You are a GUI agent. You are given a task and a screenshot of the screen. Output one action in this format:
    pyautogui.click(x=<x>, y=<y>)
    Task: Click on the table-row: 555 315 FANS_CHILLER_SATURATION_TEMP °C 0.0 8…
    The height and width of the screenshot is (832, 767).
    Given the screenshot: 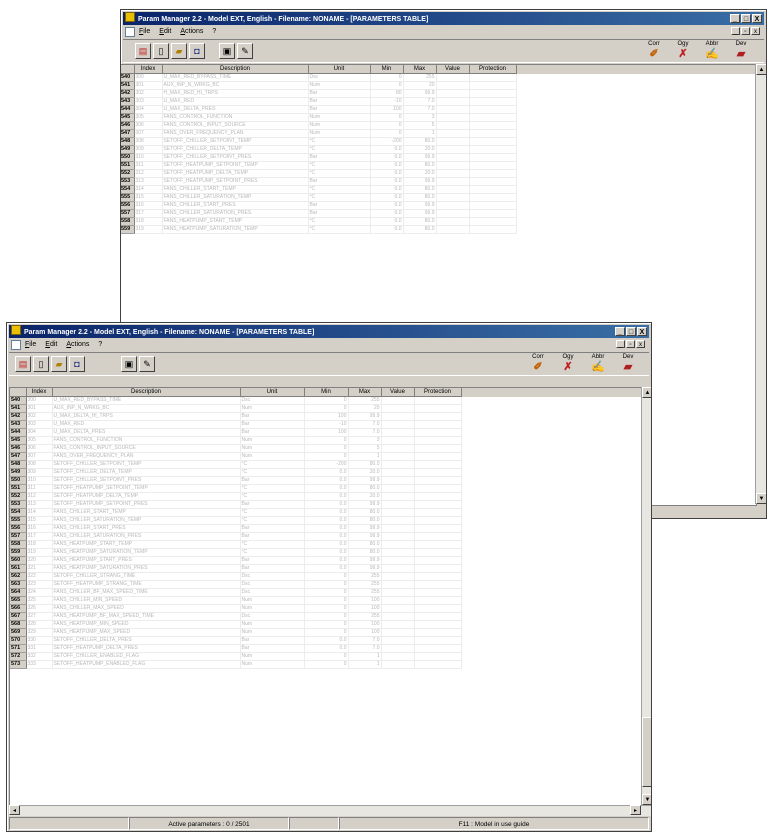 What is the action you would take?
    pyautogui.click(x=438, y=197)
    